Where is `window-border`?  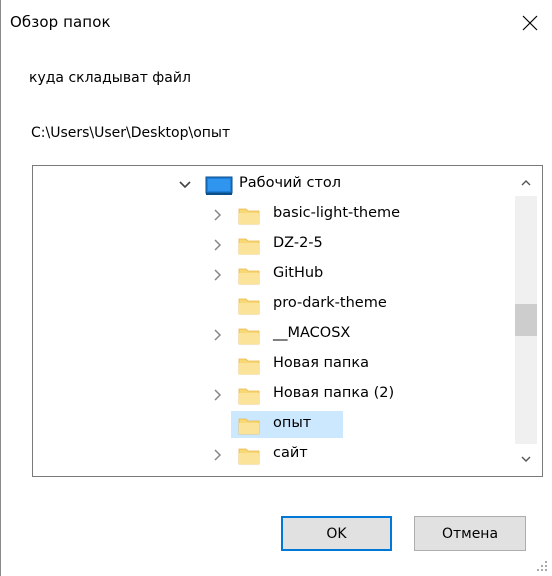
window-border is located at coordinates (0, 288).